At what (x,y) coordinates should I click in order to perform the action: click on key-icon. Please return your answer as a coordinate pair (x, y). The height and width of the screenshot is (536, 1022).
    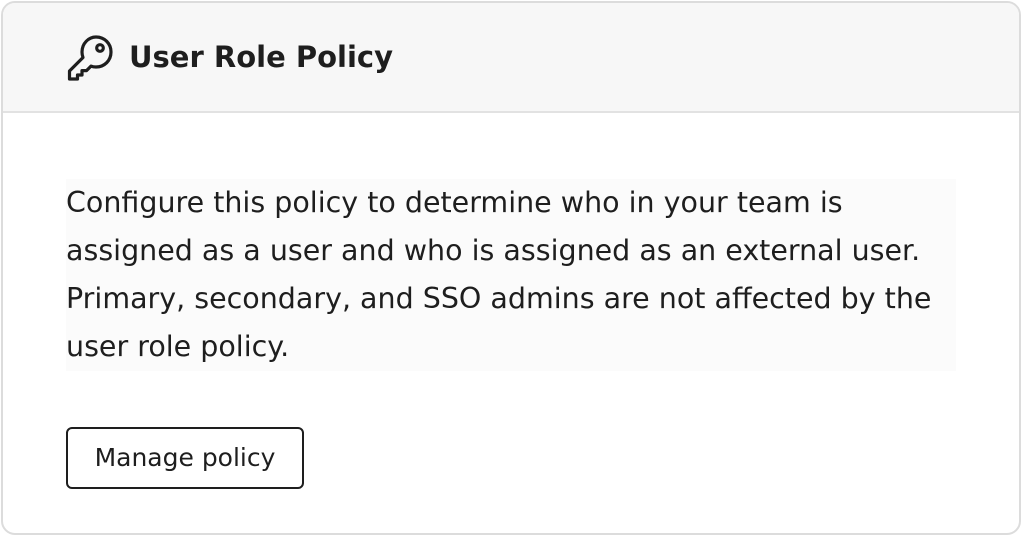
    Looking at the image, I should click on (90, 58).